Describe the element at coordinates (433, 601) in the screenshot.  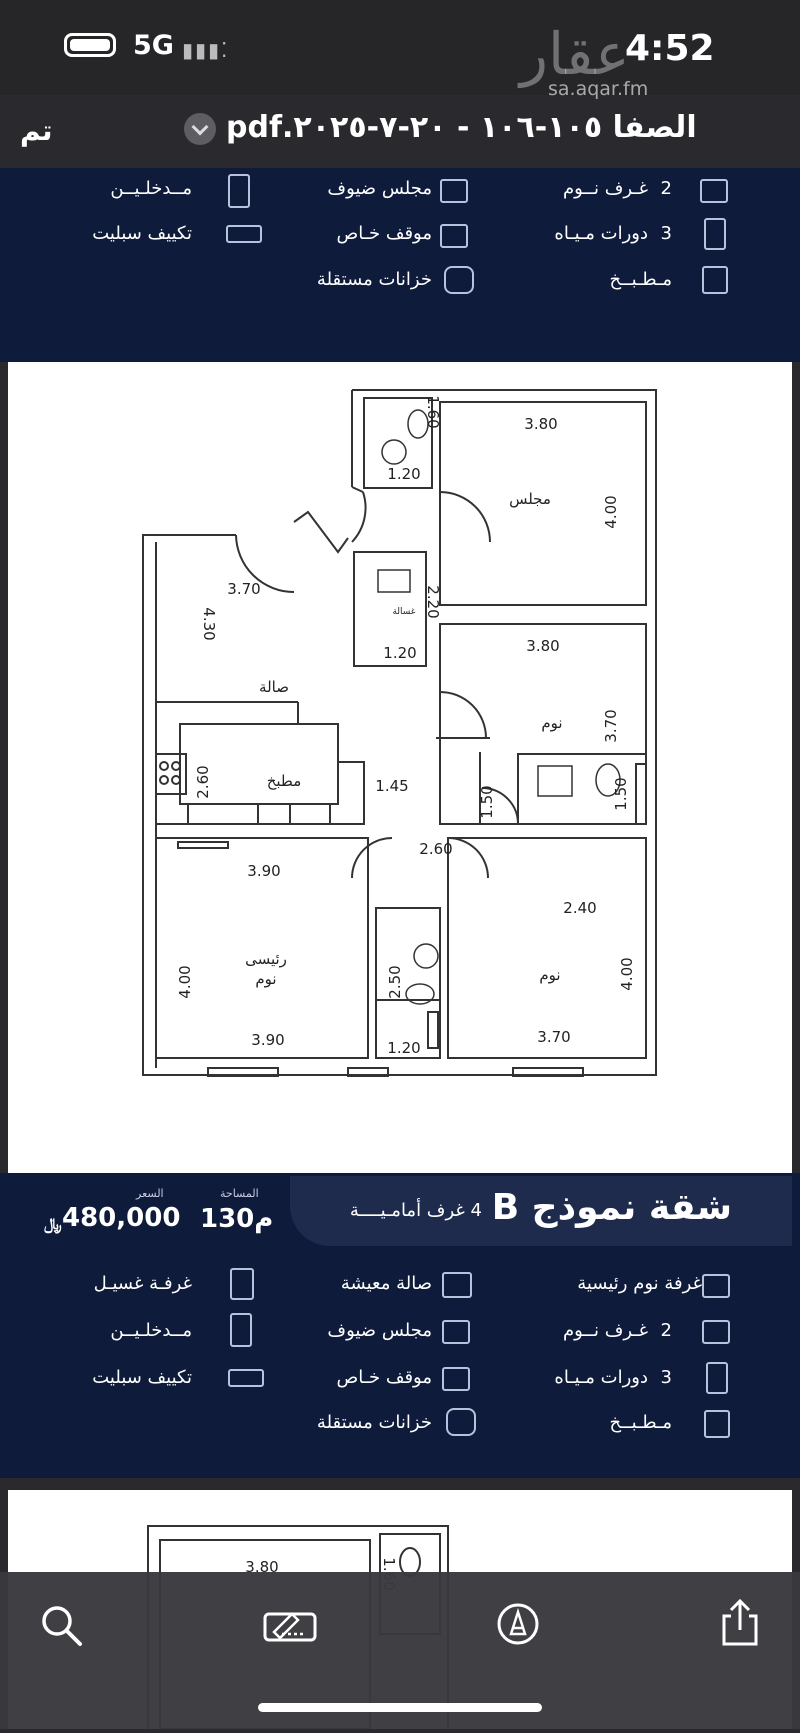
I see `dim-laundry-depth: 2.20` at that location.